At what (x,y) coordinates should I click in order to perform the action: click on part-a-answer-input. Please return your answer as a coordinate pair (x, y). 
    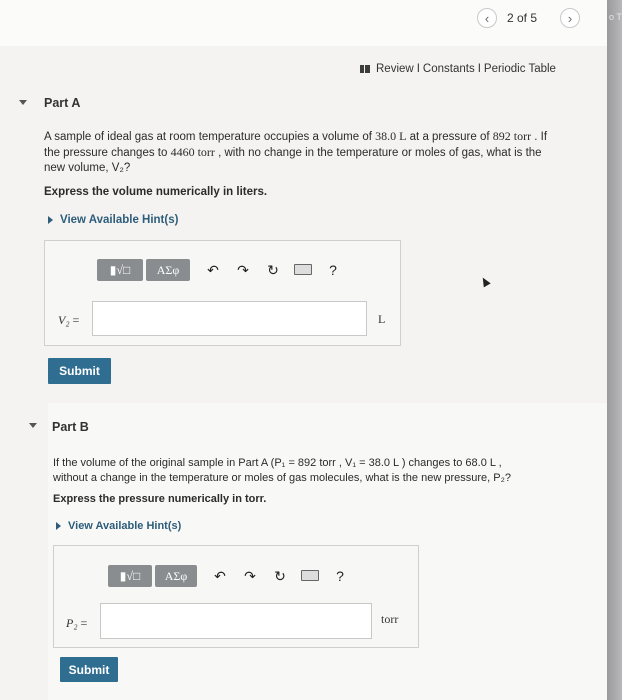
    Looking at the image, I should click on (229, 318).